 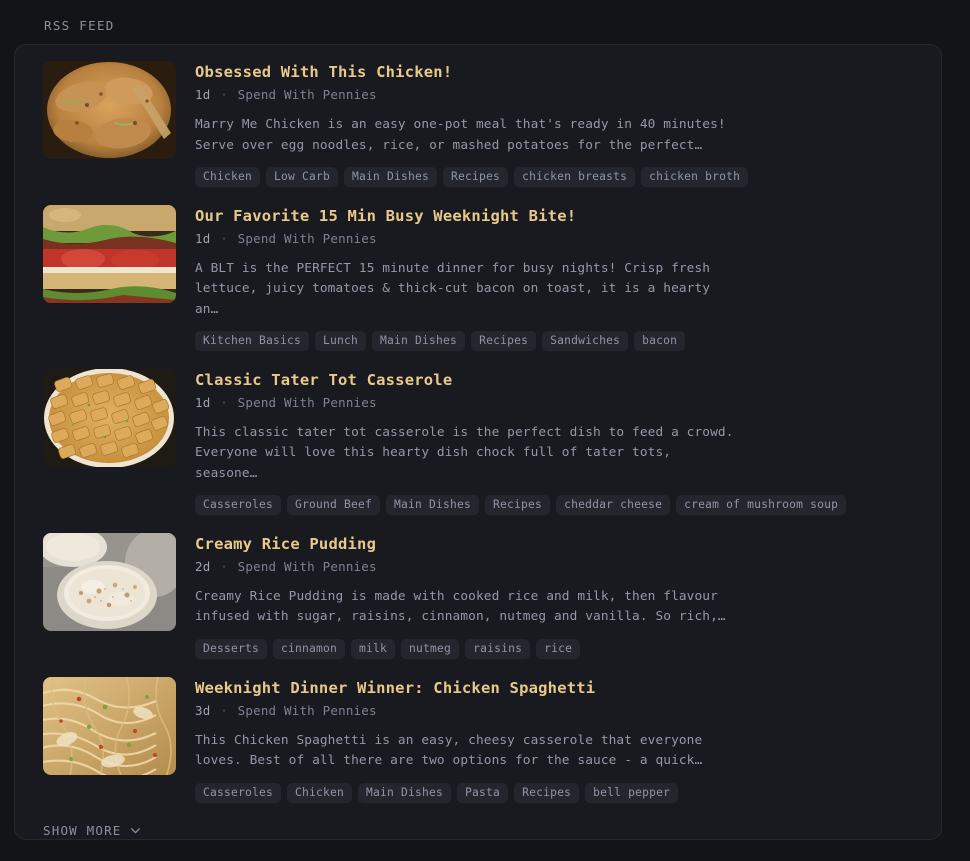 I want to click on entry-tag: chicken broth, so click(x=695, y=176).